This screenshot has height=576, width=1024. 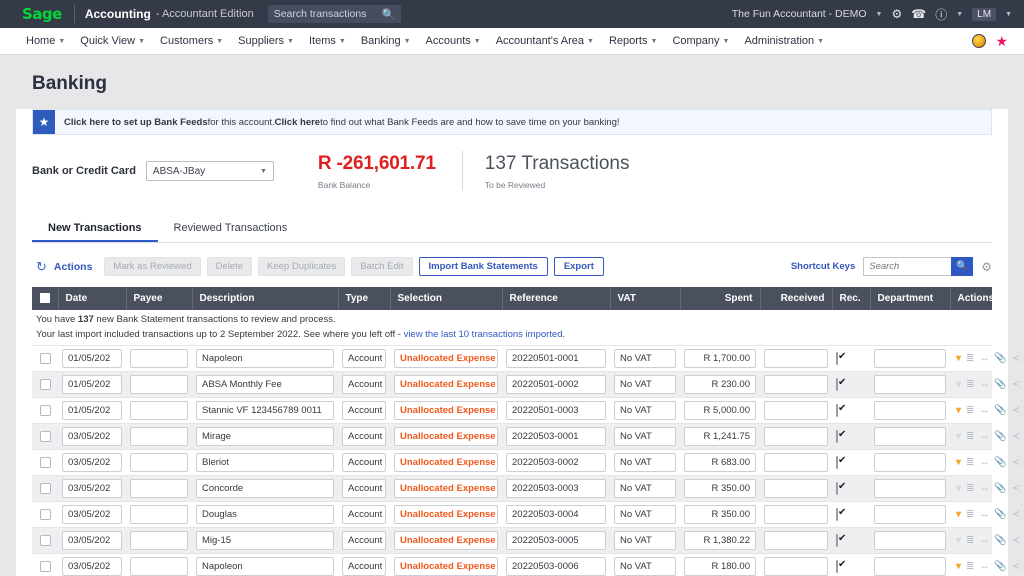 I want to click on reference-value: 20220501-0001, so click(x=556, y=359).